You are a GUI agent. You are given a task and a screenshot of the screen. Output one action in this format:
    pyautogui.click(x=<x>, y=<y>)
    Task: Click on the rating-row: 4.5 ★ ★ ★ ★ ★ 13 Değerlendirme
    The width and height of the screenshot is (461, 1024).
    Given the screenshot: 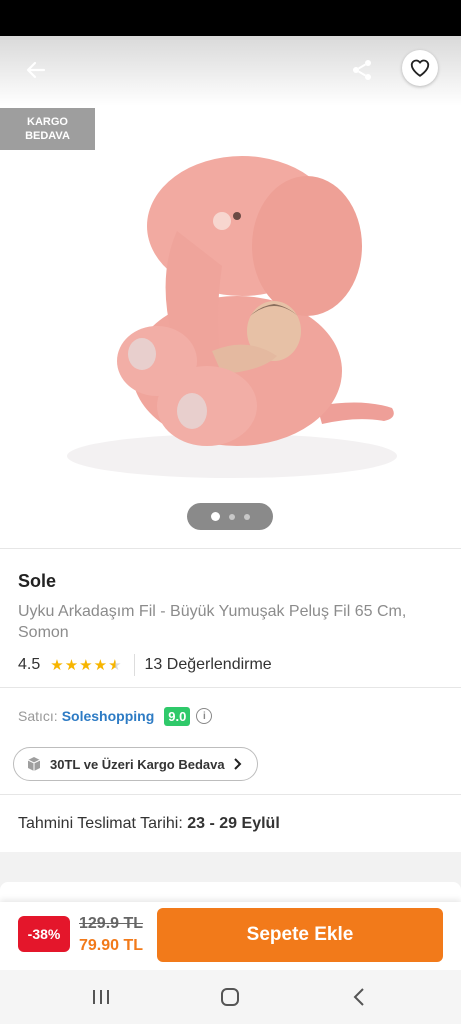 What is the action you would take?
    pyautogui.click(x=145, y=665)
    